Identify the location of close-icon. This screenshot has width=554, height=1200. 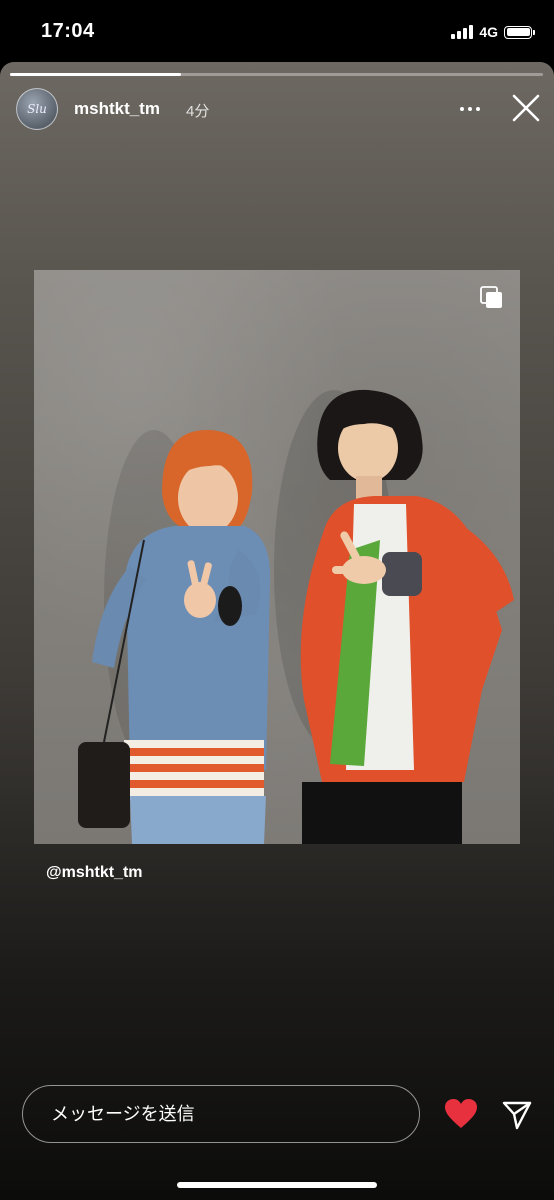
(526, 108).